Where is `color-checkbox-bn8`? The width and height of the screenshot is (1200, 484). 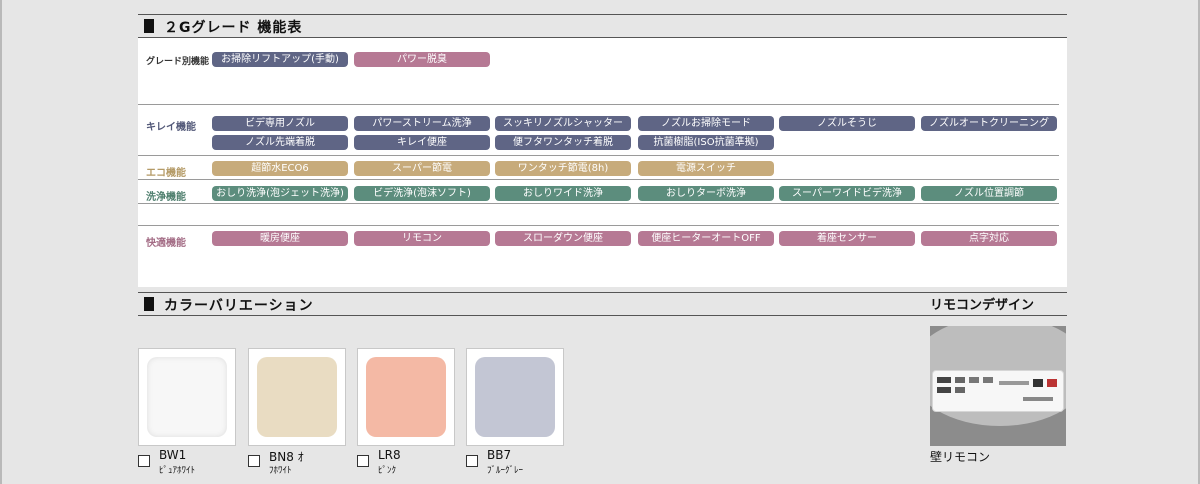
color-checkbox-bn8 is located at coordinates (254, 461).